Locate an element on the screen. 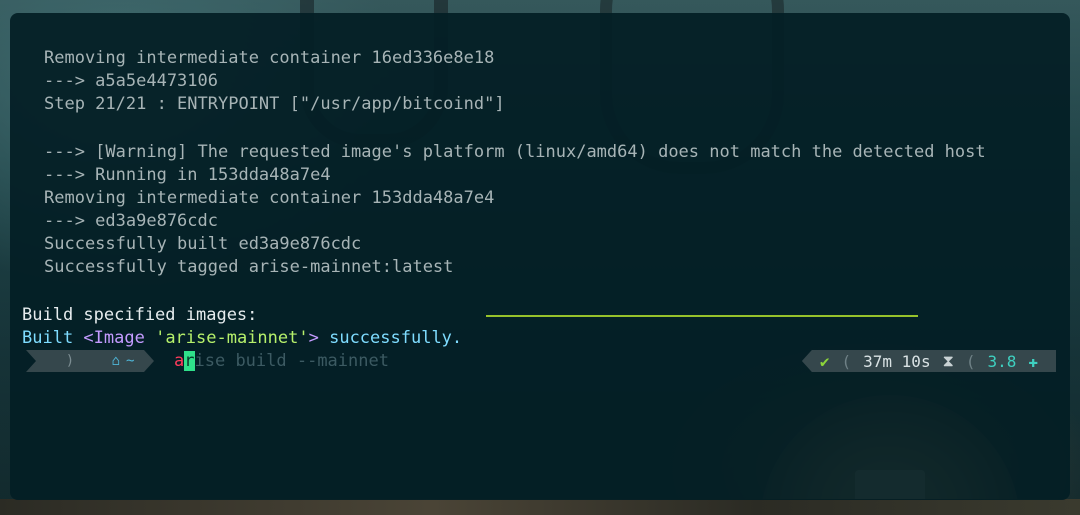 This screenshot has height=515, width=1080. prompt-left-segment: ) ⌂ ~ is located at coordinates (90, 361).